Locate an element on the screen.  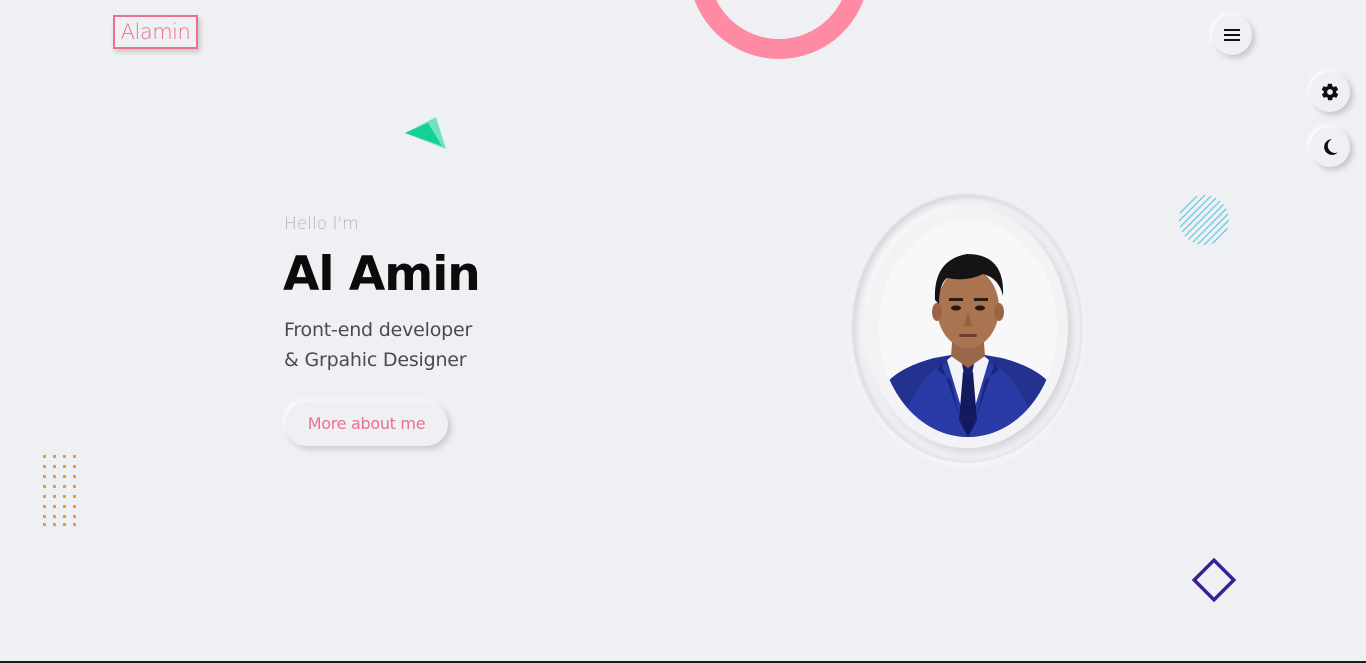
more-about-me-button: More about me is located at coordinates (366, 424).